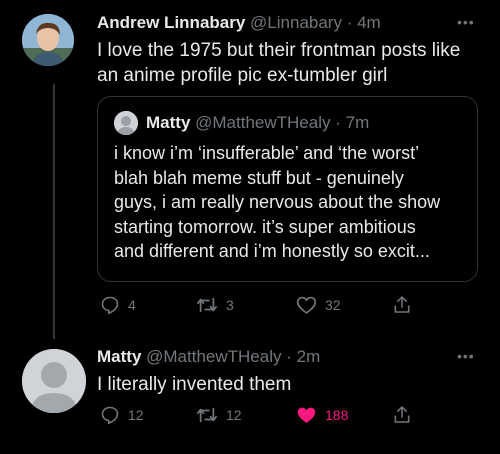 The image size is (500, 454). Describe the element at coordinates (168, 122) in the screenshot. I see `quote-author-name: Matty` at that location.